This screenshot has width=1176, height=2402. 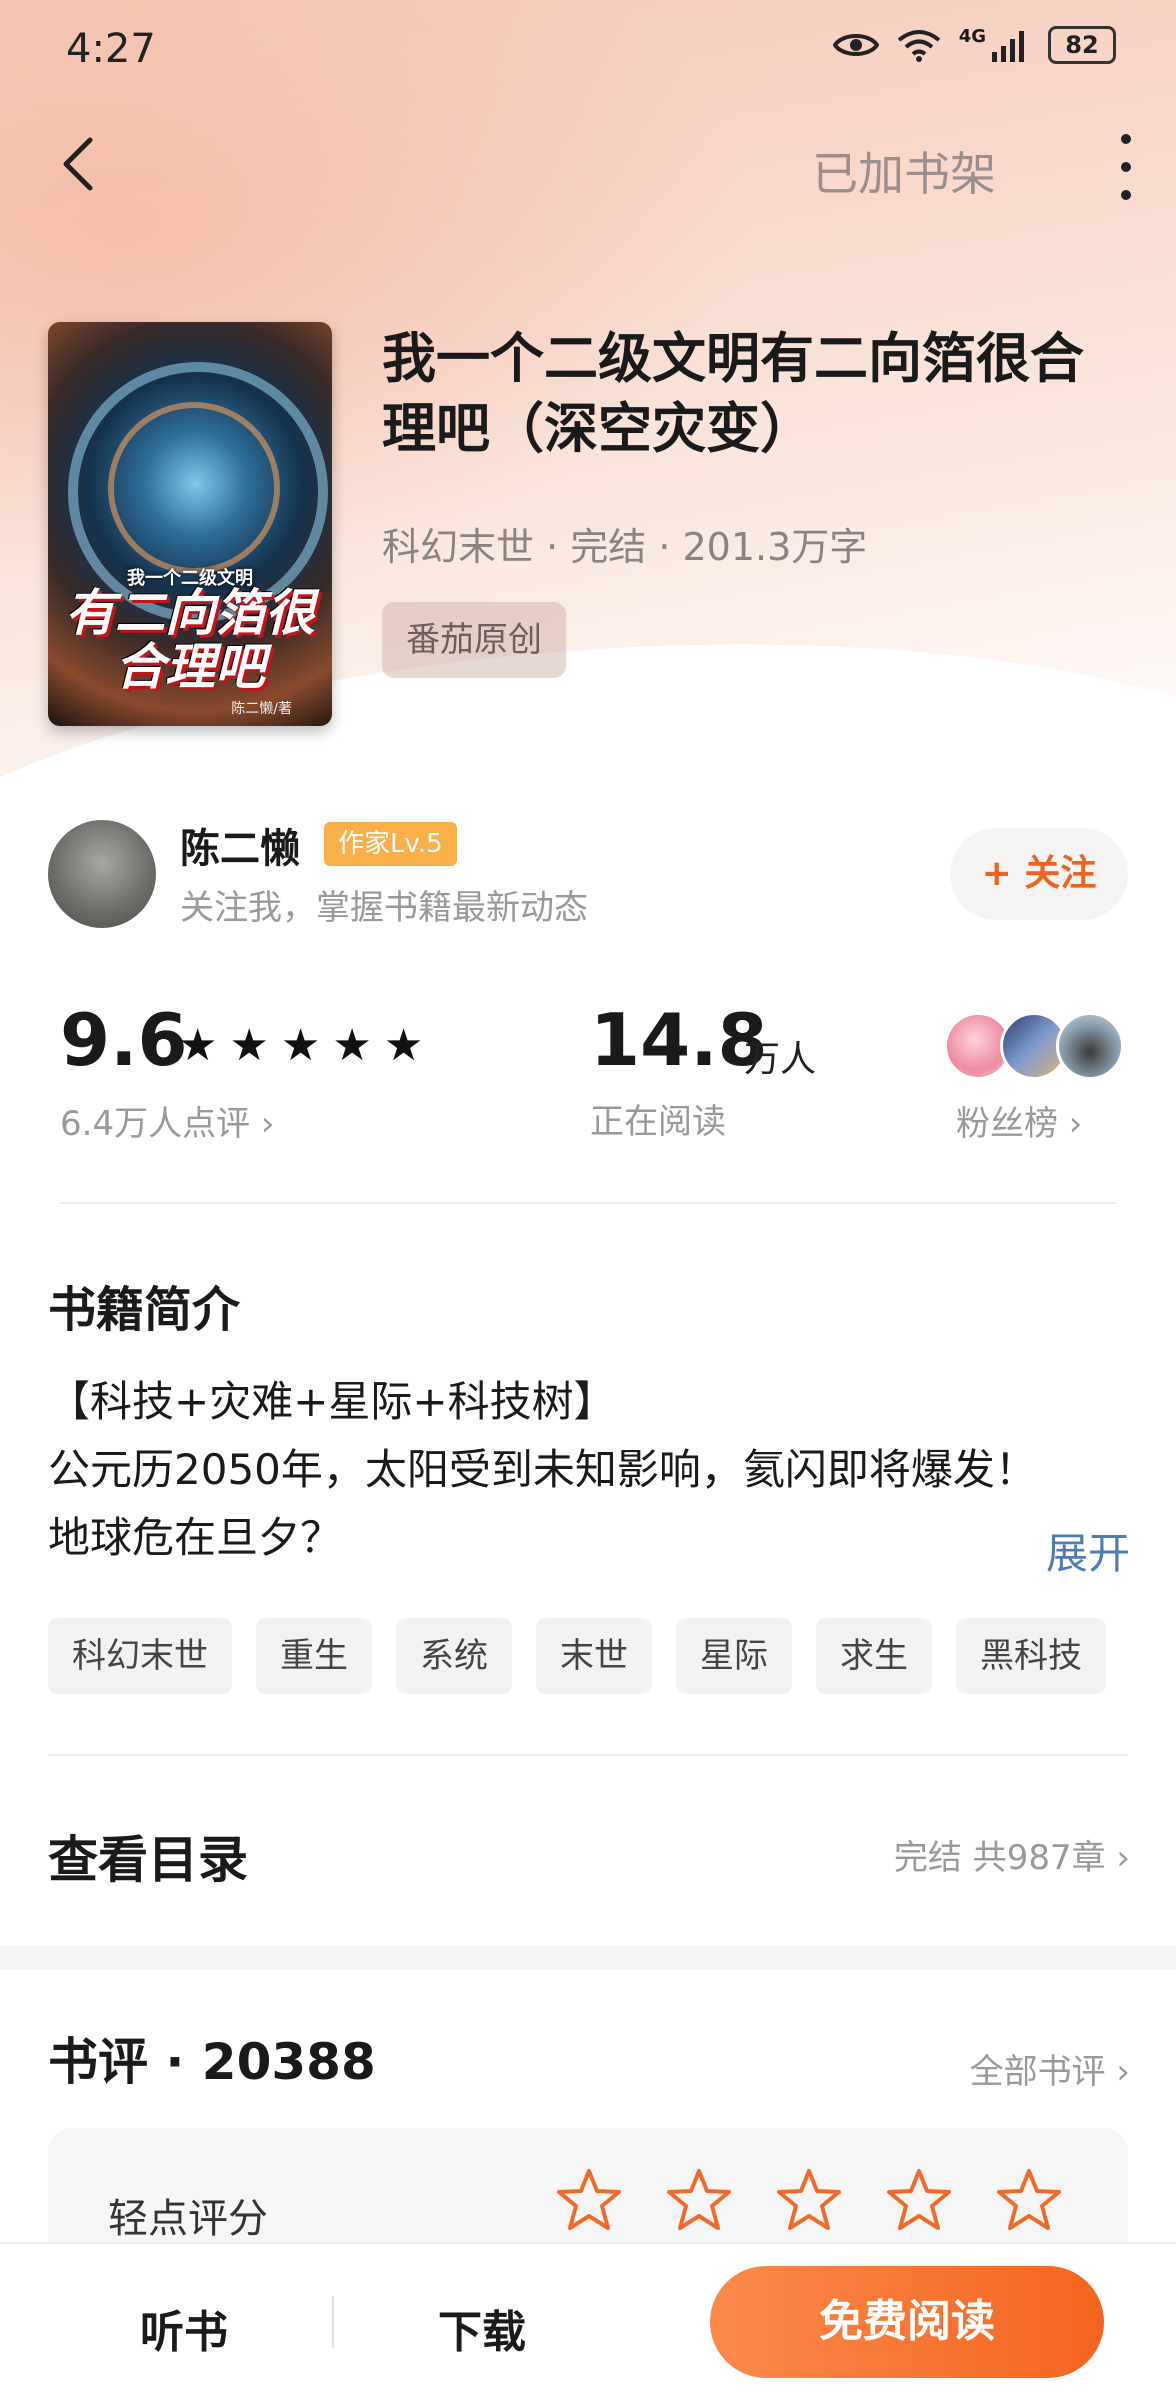 What do you see at coordinates (1039, 874) in the screenshot?
I see `follow-button: + 关注` at bounding box center [1039, 874].